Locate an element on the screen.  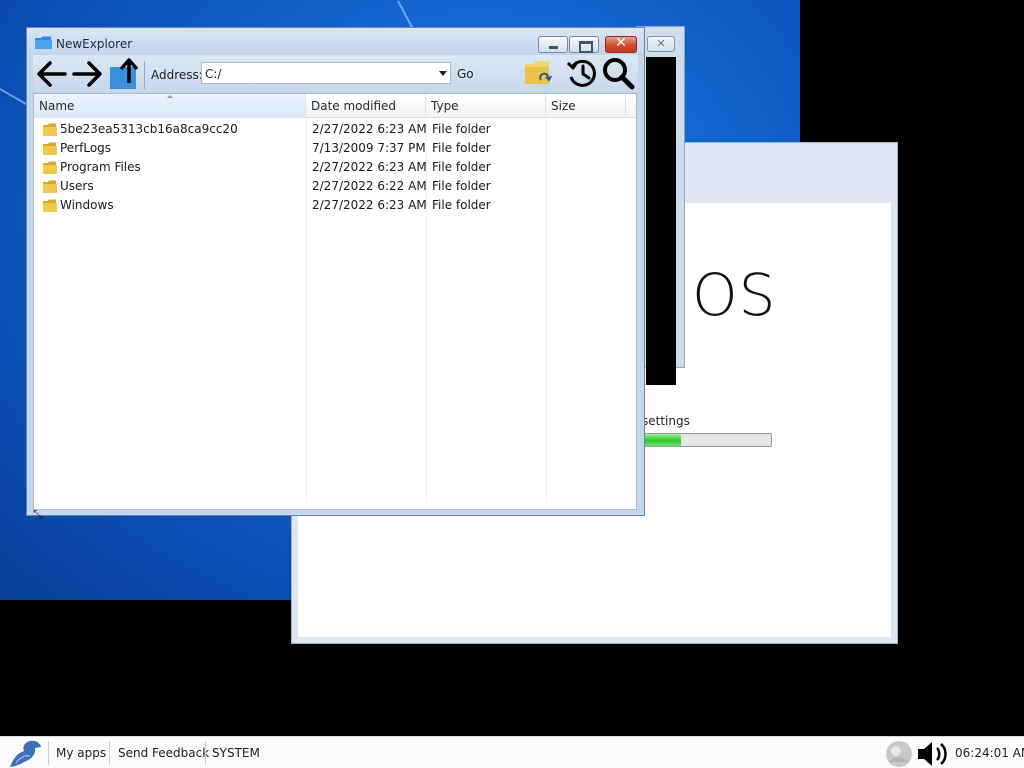
back-arrow-icon is located at coordinates (52, 74).